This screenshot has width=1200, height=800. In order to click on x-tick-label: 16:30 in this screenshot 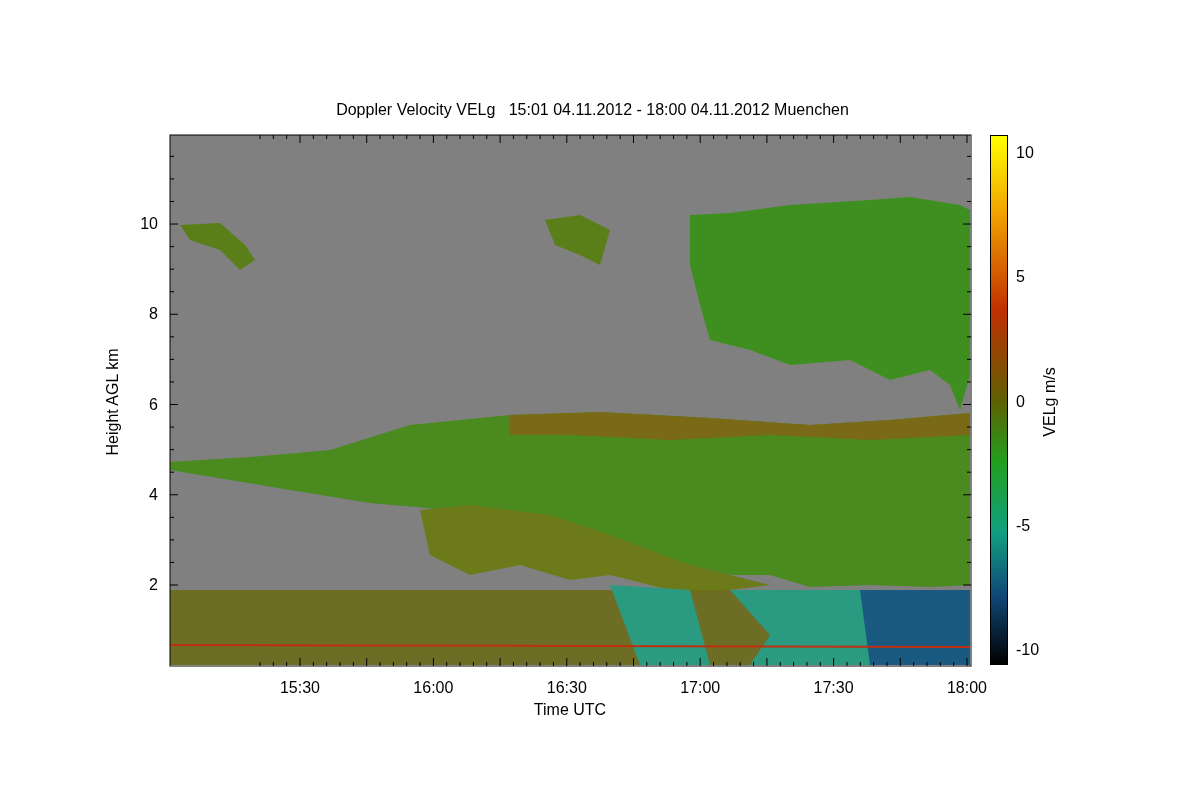, I will do `click(566, 688)`.